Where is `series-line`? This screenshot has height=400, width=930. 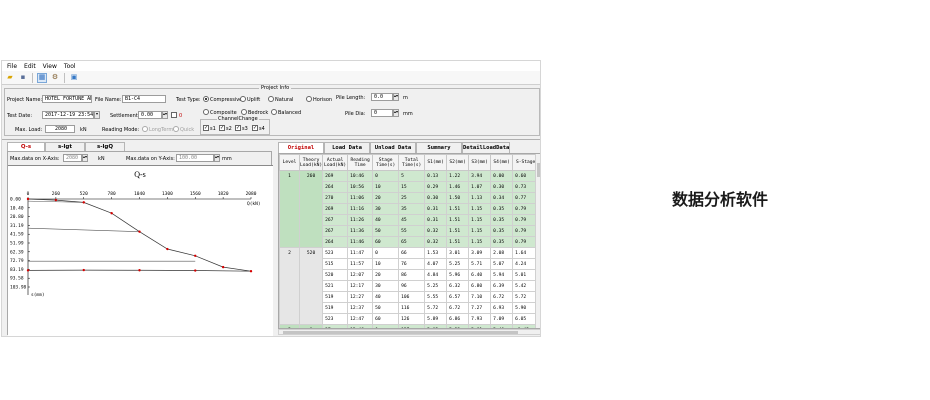
series-line is located at coordinates (139, 235).